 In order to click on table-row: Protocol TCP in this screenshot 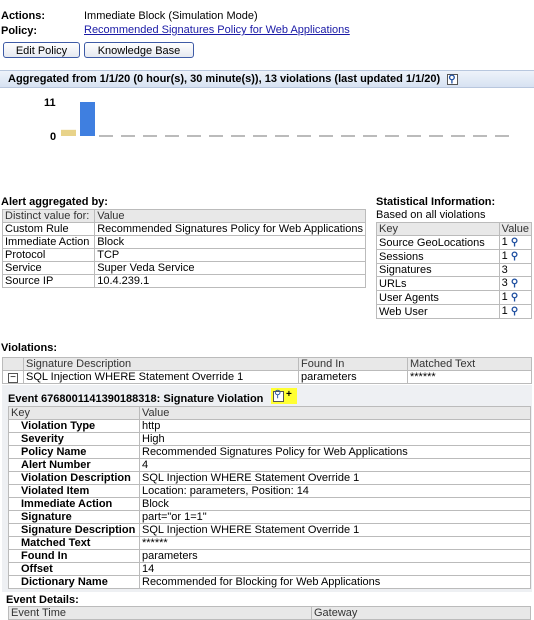, I will do `click(183, 255)`.